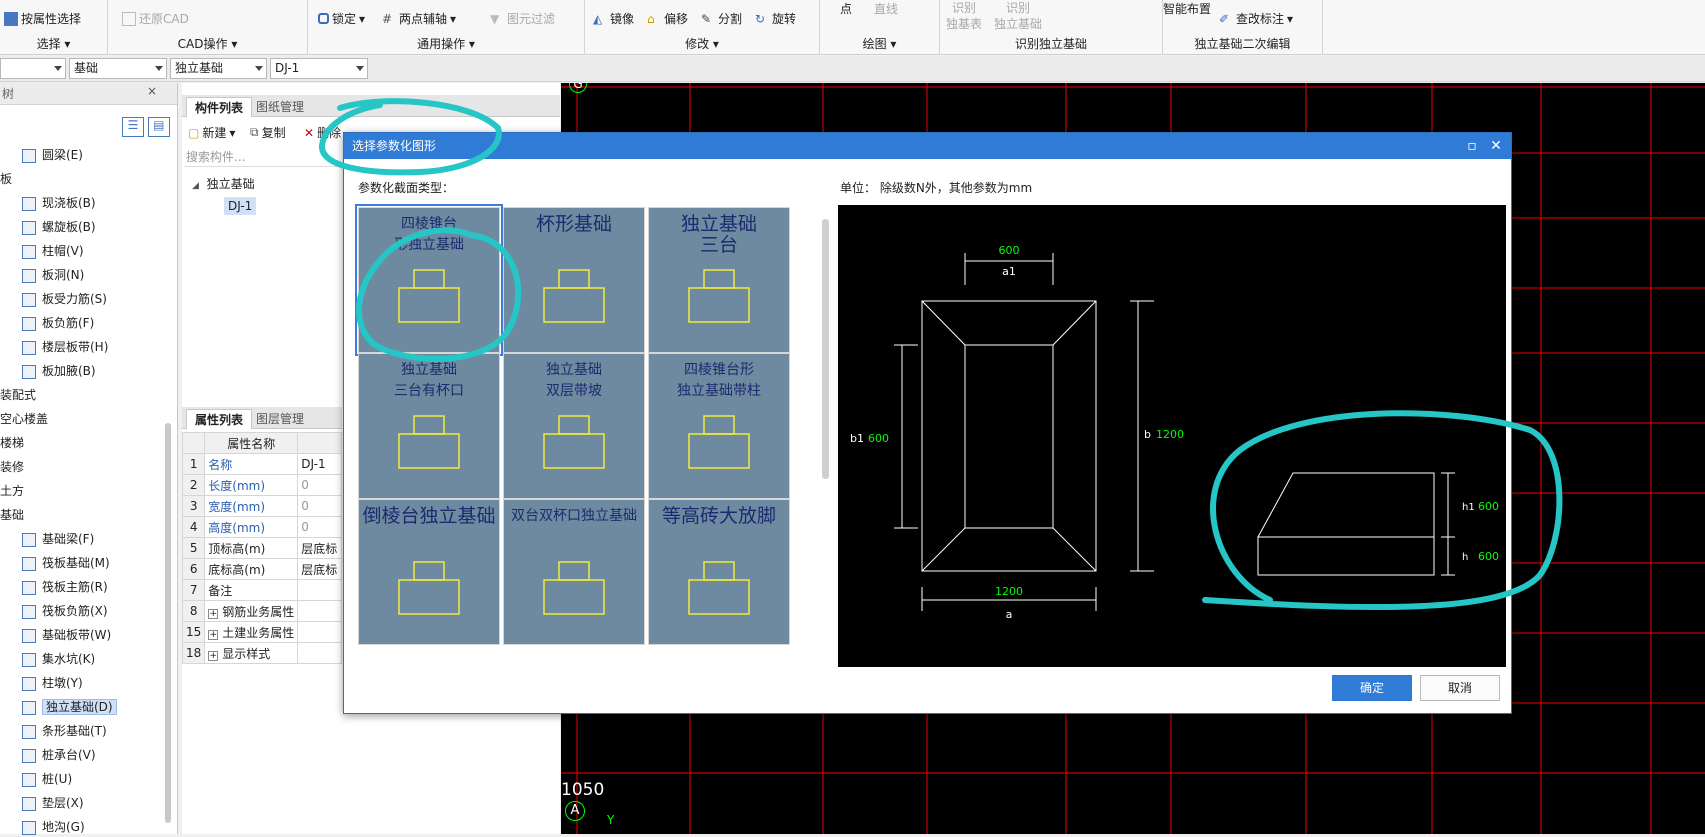 The height and width of the screenshot is (837, 1705). I want to click on tree-item: 装修, so click(12, 467).